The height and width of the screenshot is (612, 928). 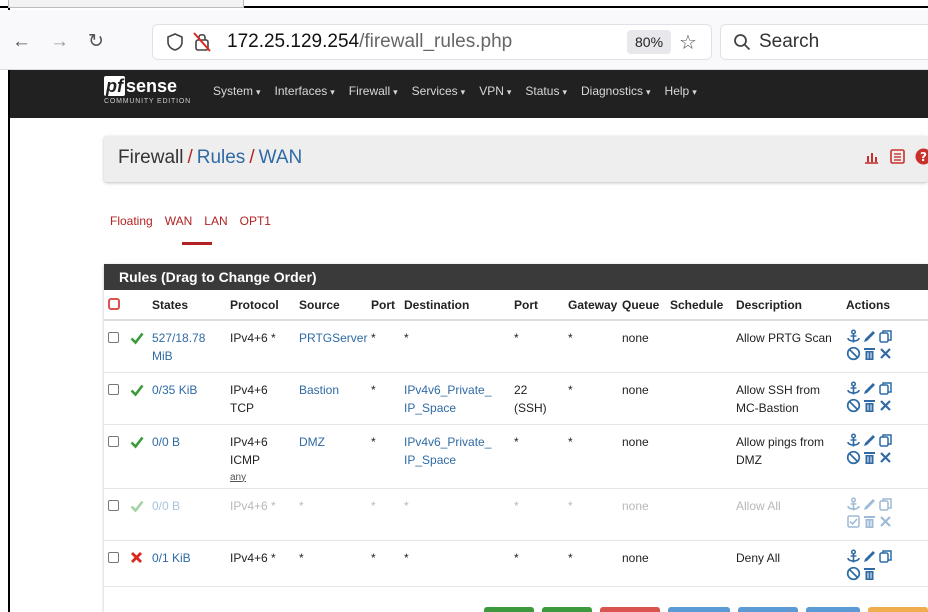 What do you see at coordinates (260, 305) in the screenshot?
I see `col-protocol: Protocol` at bounding box center [260, 305].